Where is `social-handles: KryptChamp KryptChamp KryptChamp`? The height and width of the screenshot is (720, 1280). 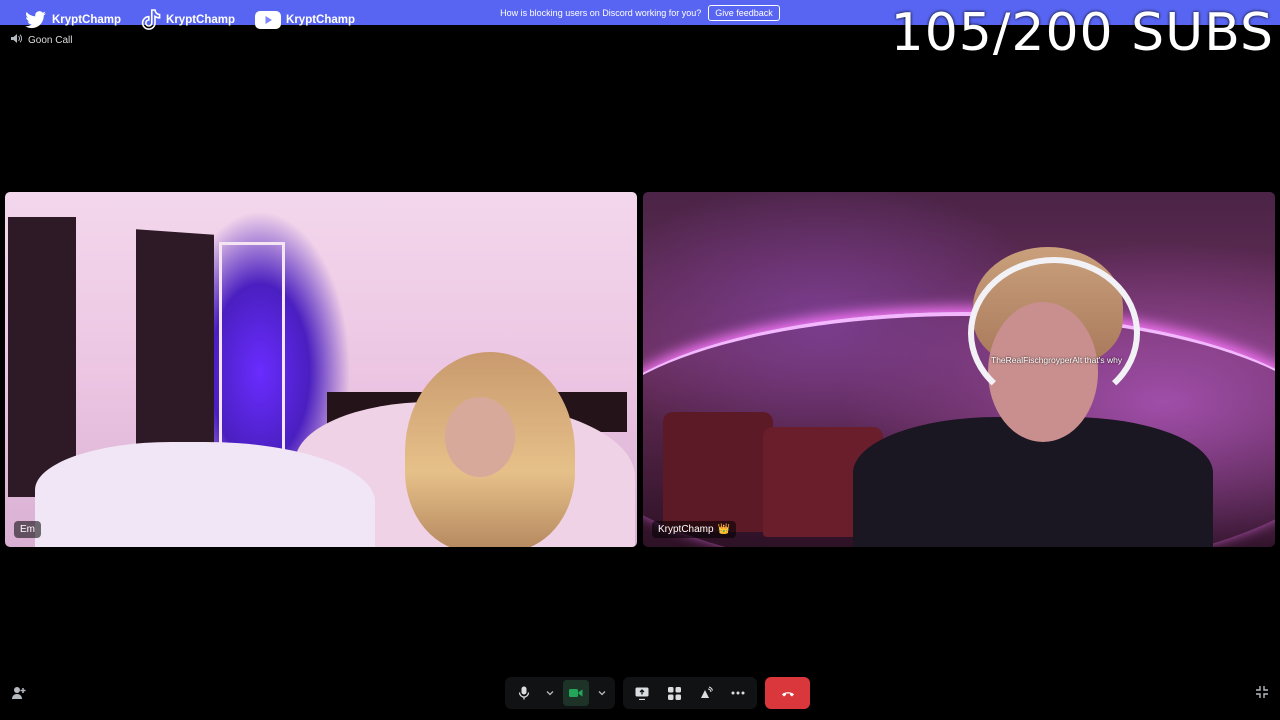 social-handles: KryptChamp KryptChamp KryptChamp is located at coordinates (190, 20).